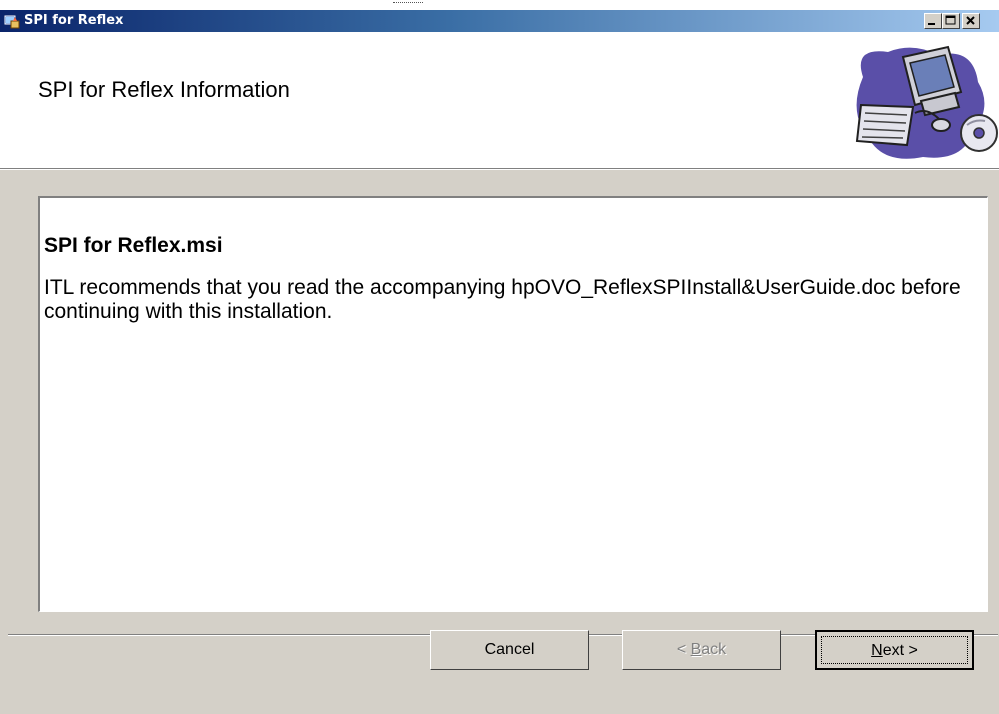 The height and width of the screenshot is (714, 999). Describe the element at coordinates (921, 101) in the screenshot. I see `computer-setup-icon` at that location.